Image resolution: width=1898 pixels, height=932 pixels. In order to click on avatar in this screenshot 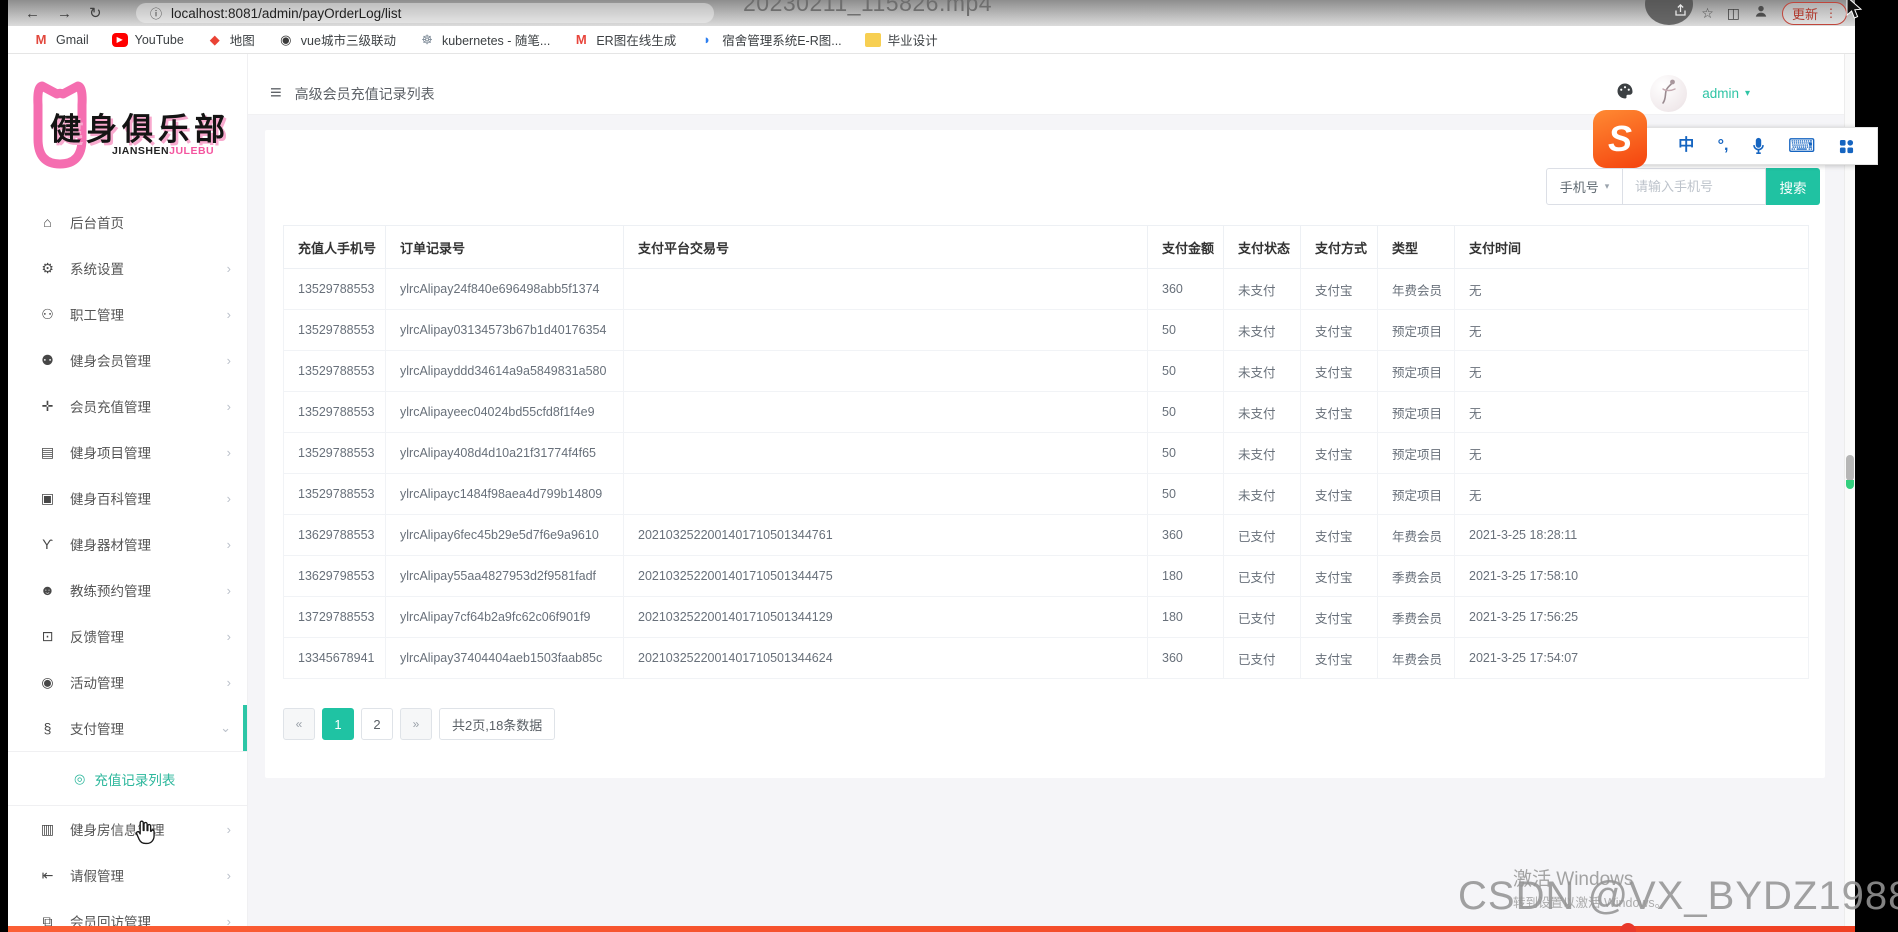, I will do `click(1669, 93)`.